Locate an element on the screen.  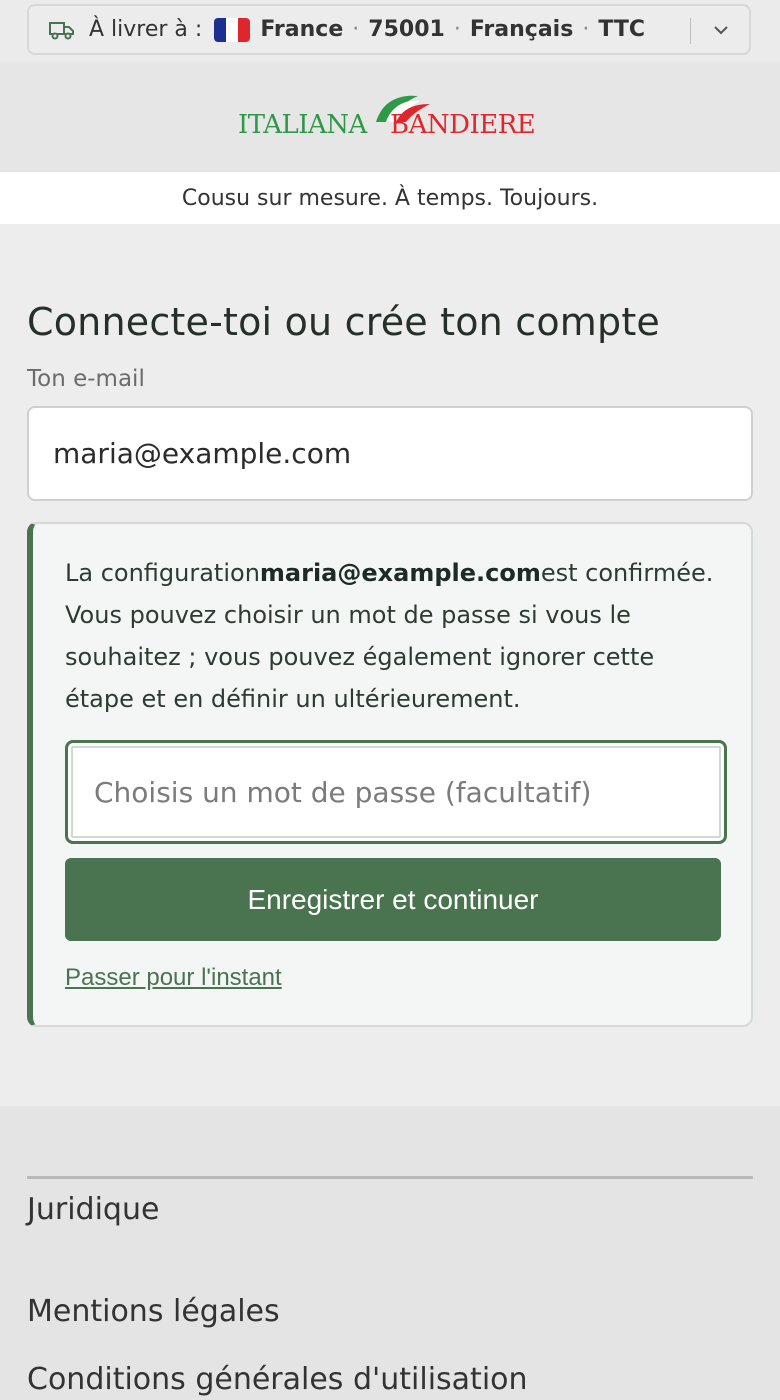
delivery-language: Français is located at coordinates (521, 29).